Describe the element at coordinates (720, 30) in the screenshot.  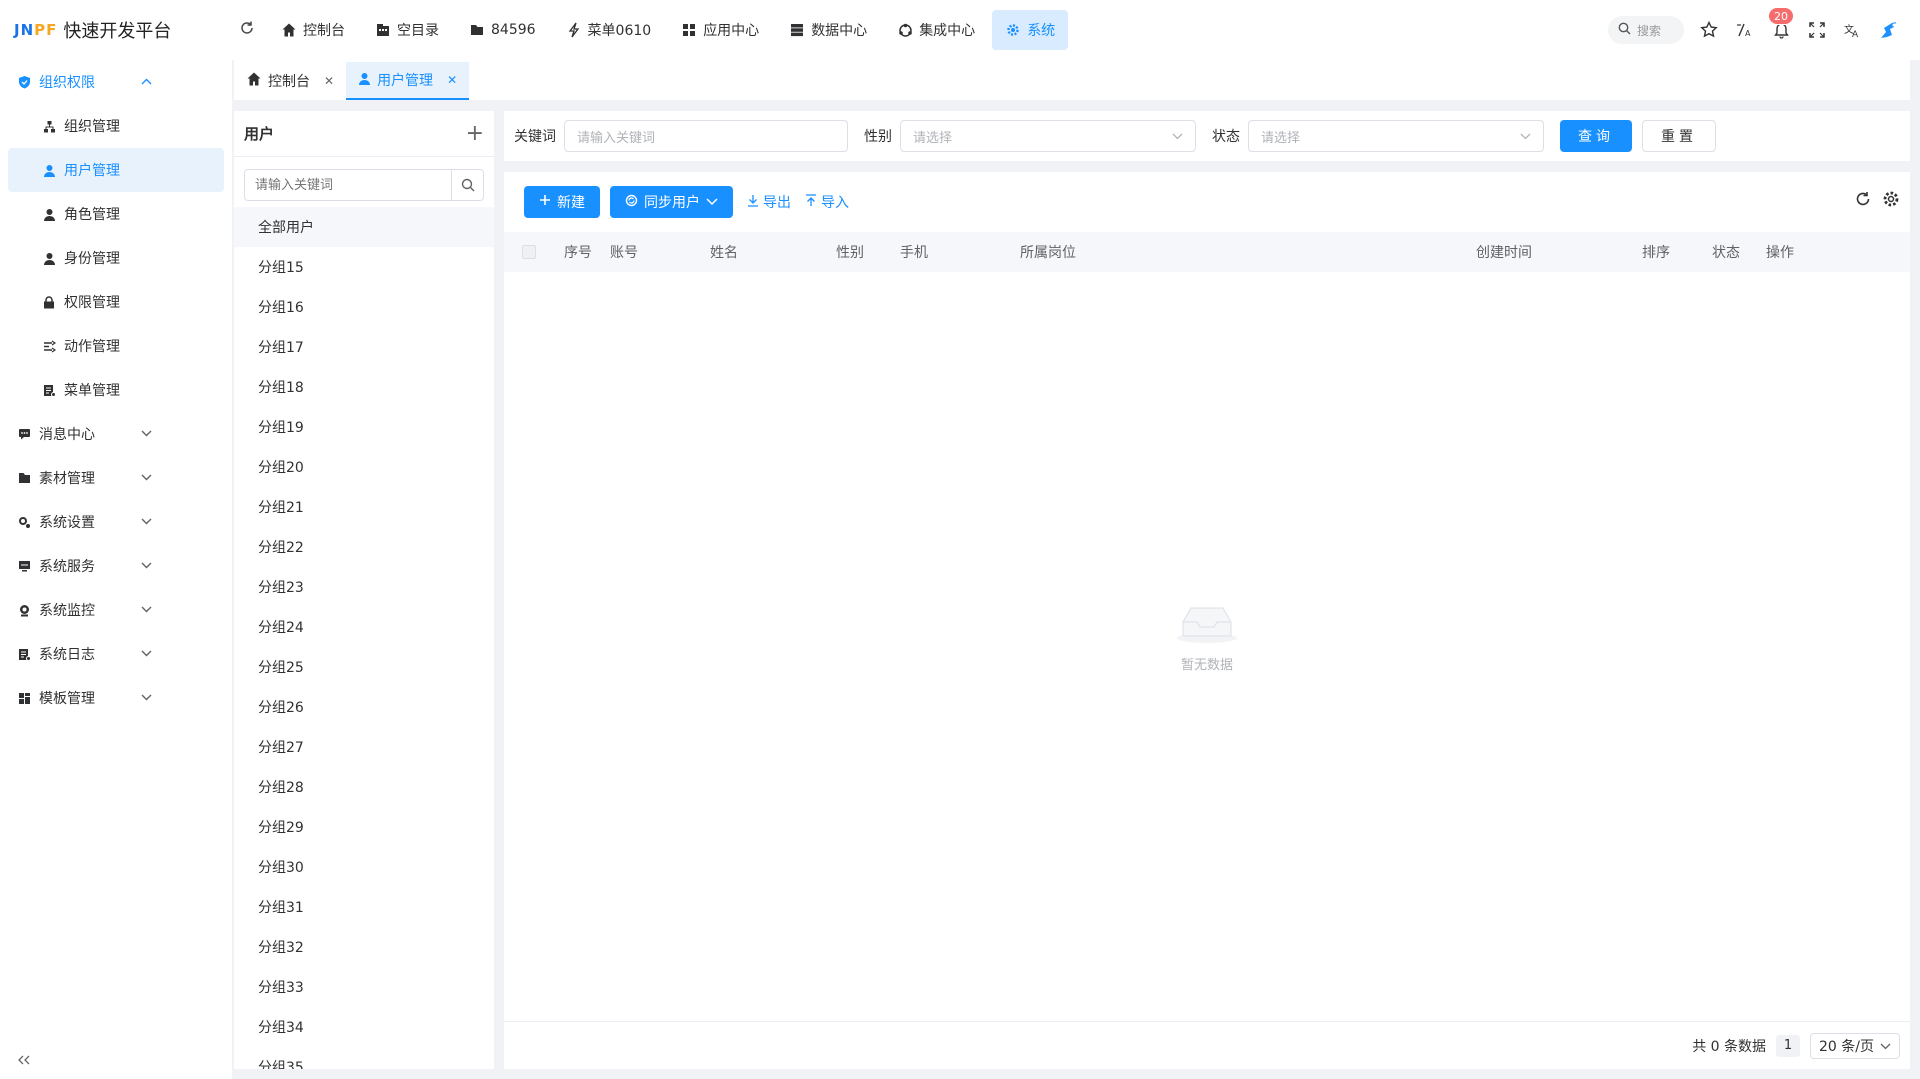
I see `top-nav-item-app-center: 应用中心` at that location.